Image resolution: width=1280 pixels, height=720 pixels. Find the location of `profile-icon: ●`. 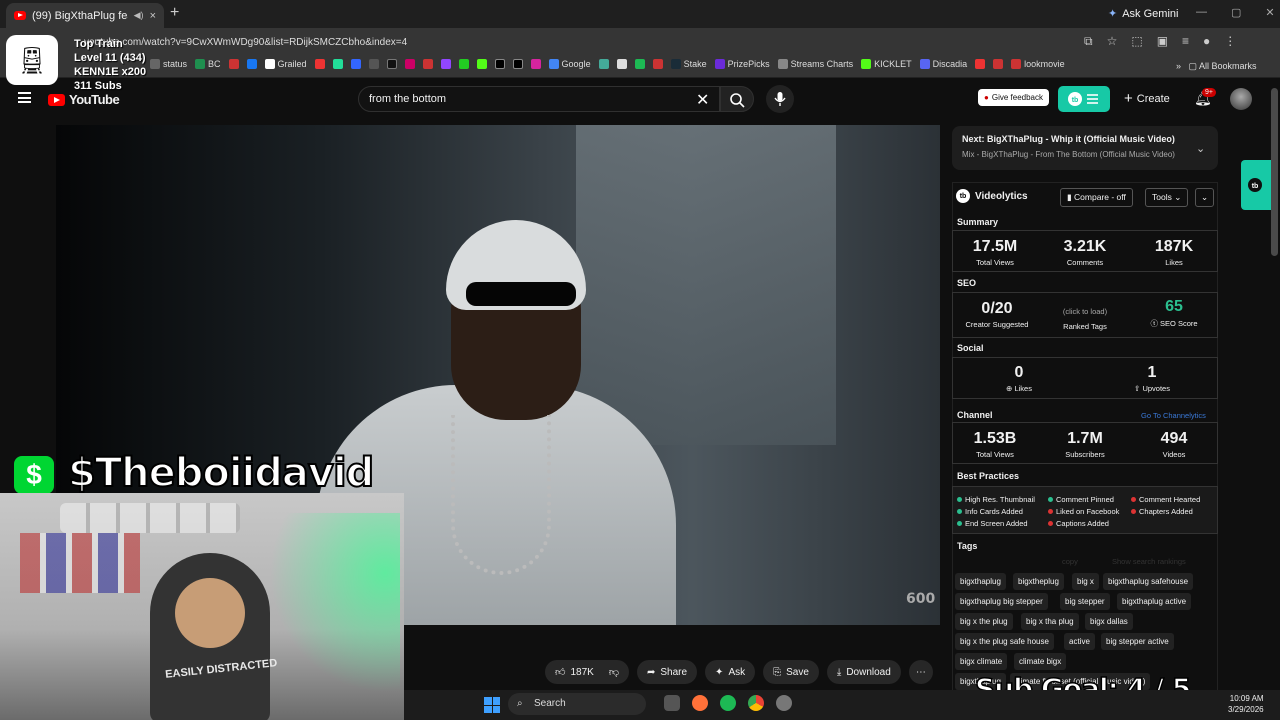

profile-icon: ● is located at coordinates (1206, 41).